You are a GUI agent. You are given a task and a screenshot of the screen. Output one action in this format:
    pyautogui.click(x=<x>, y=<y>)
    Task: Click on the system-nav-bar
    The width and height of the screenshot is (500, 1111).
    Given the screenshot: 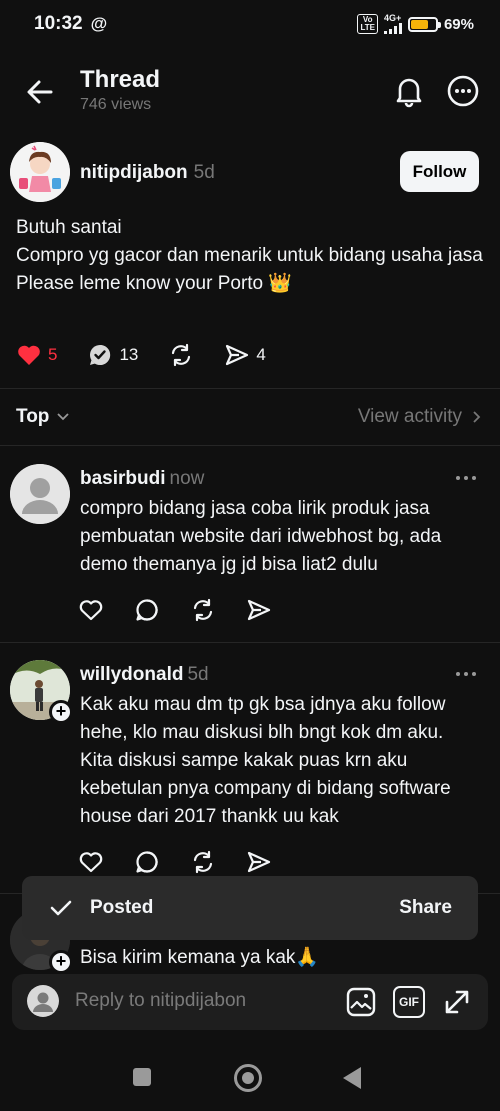 What is the action you would take?
    pyautogui.click(x=250, y=1077)
    